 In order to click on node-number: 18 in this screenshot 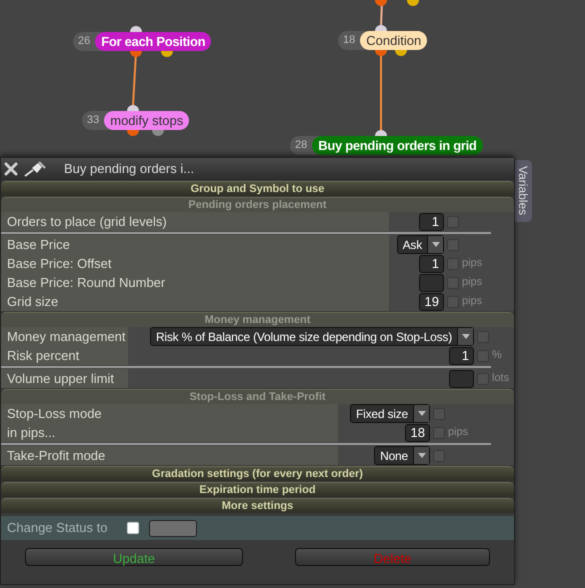, I will do `click(349, 40)`.